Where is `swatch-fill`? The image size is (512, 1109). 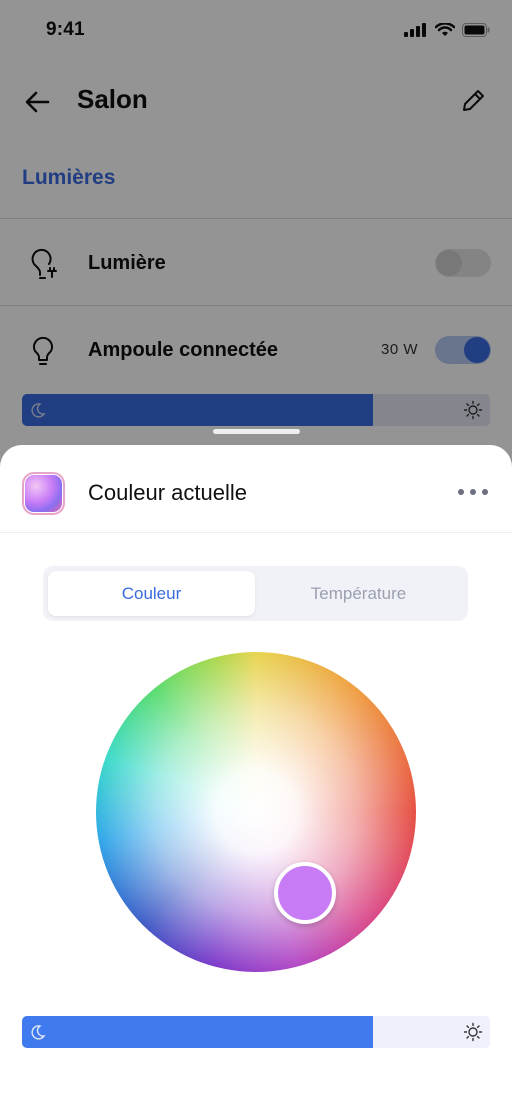
swatch-fill is located at coordinates (43, 493).